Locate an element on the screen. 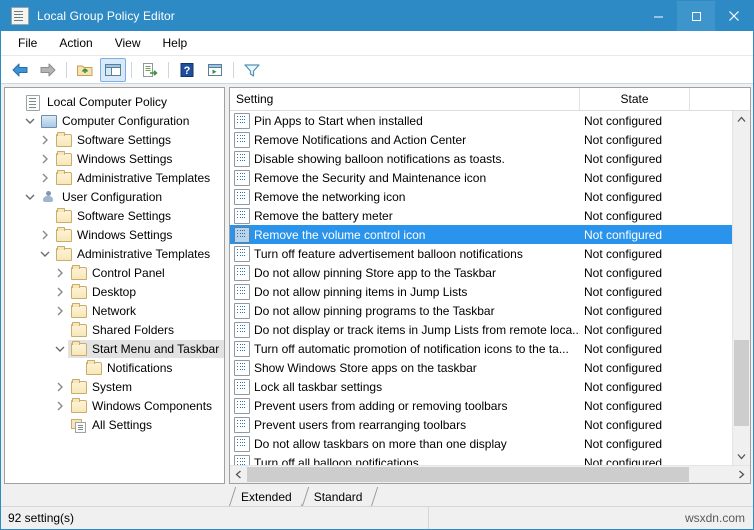 This screenshot has height=530, width=754. table-row: Remove the battery meter Not configured is located at coordinates (481, 215).